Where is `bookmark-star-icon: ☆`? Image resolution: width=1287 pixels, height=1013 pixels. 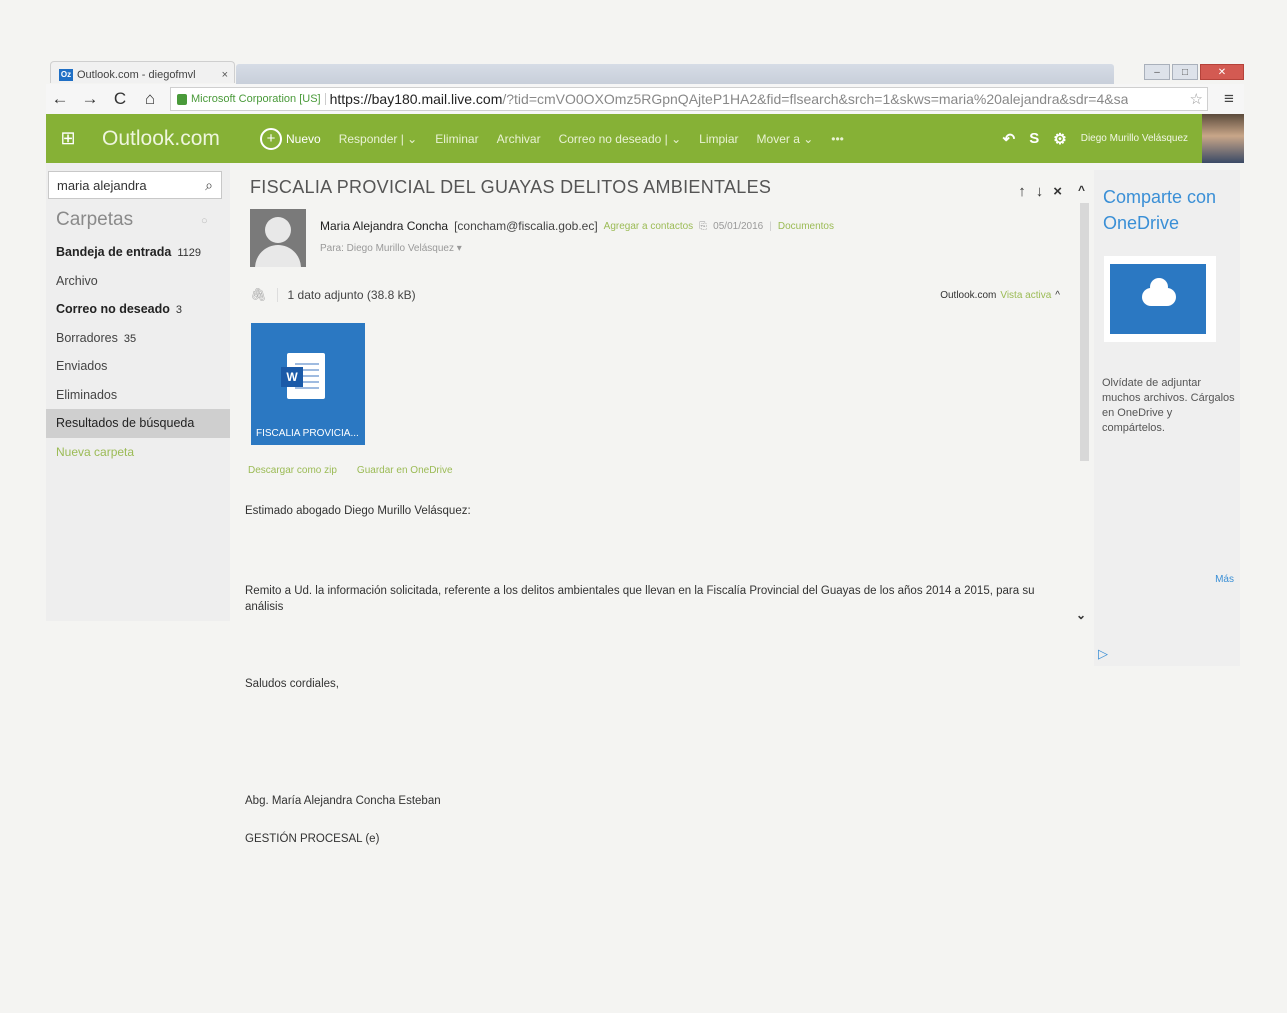
bookmark-star-icon: ☆ is located at coordinates (1194, 99).